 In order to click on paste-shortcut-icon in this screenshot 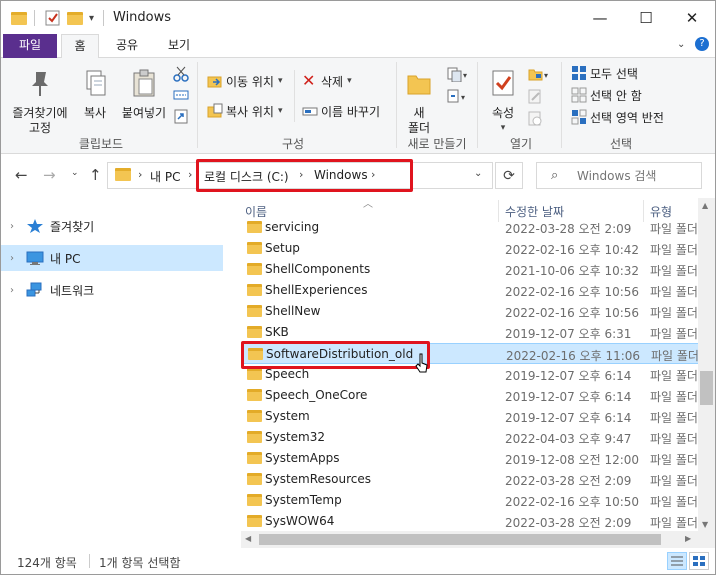, I will do `click(181, 117)`.